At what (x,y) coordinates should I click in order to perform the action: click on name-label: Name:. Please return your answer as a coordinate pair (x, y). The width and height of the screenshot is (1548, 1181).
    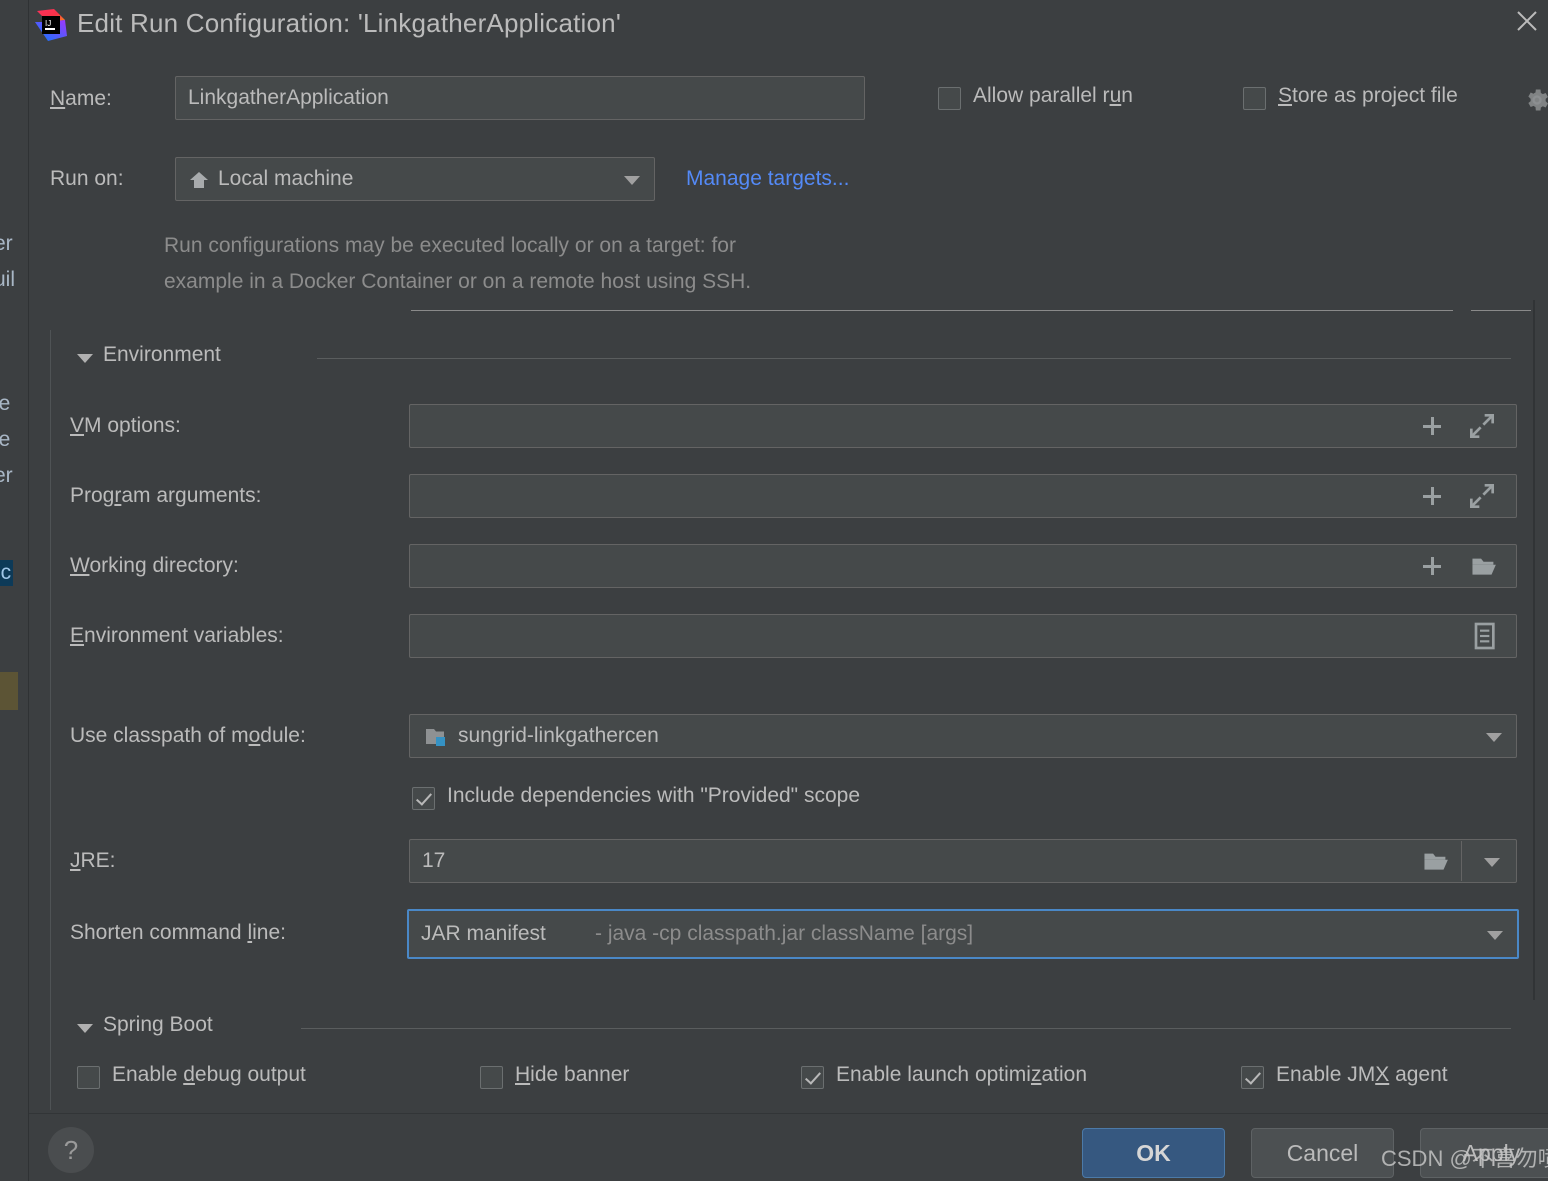
    Looking at the image, I should click on (81, 99).